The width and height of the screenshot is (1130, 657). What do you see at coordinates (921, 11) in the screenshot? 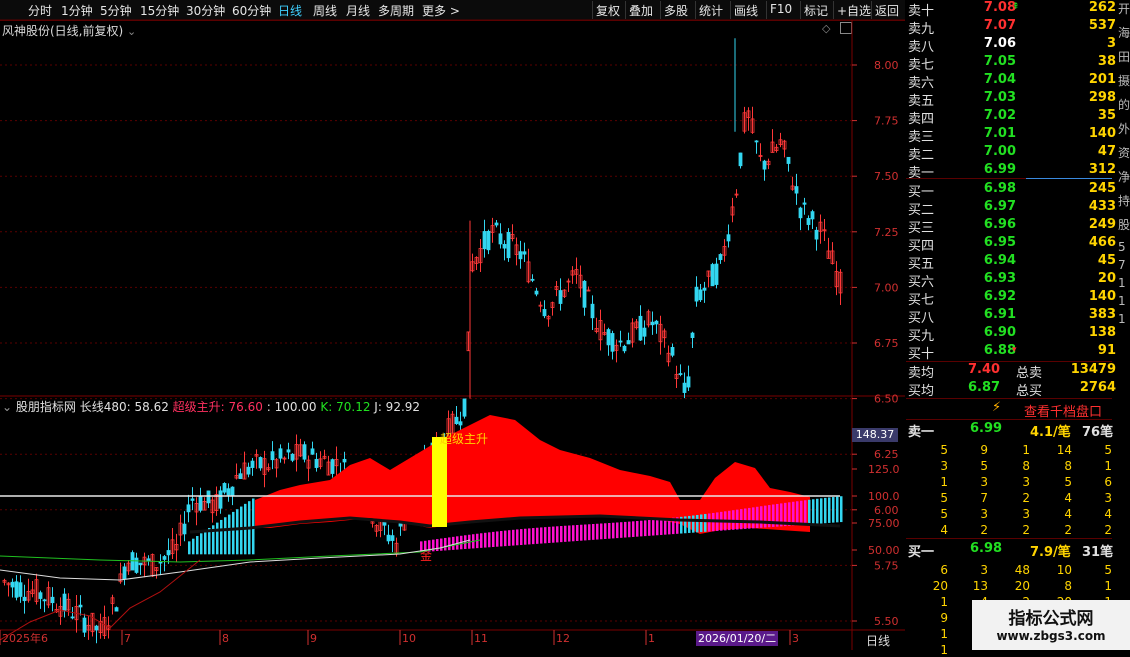
I see `level-label: 卖十` at bounding box center [921, 11].